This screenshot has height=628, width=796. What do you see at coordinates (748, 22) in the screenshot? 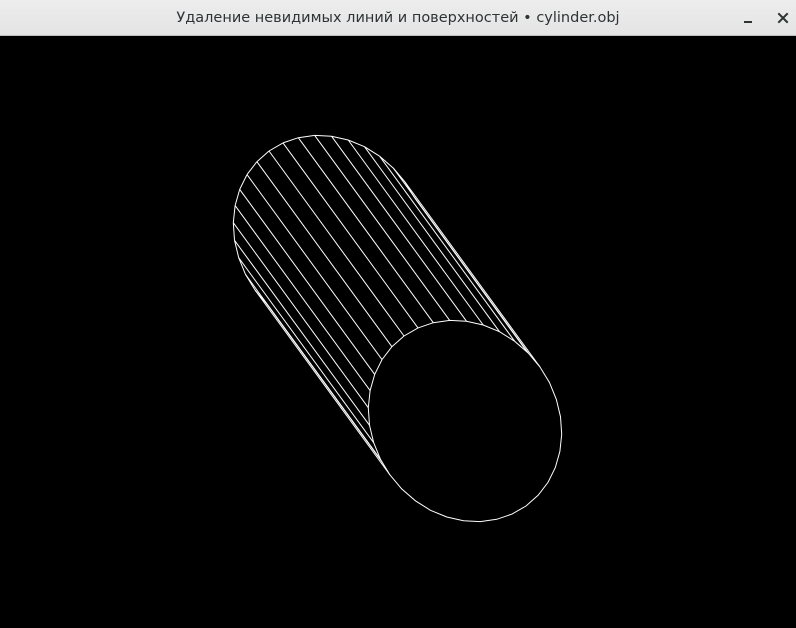
I see `minimize-icon` at bounding box center [748, 22].